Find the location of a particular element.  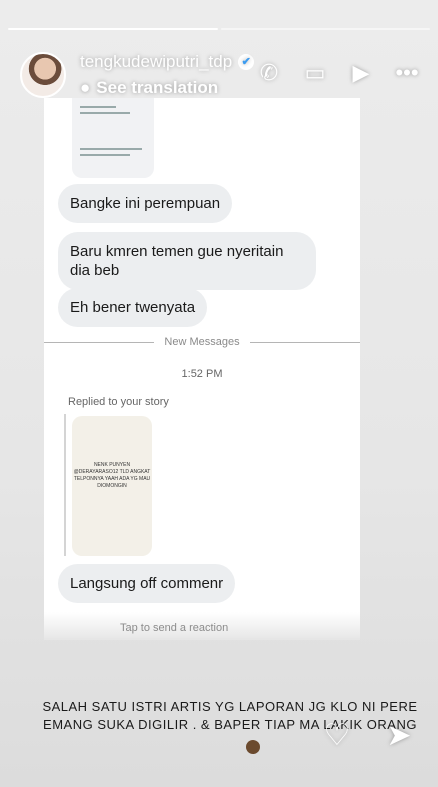

new-messages-divider: New Messages is located at coordinates (202, 342).